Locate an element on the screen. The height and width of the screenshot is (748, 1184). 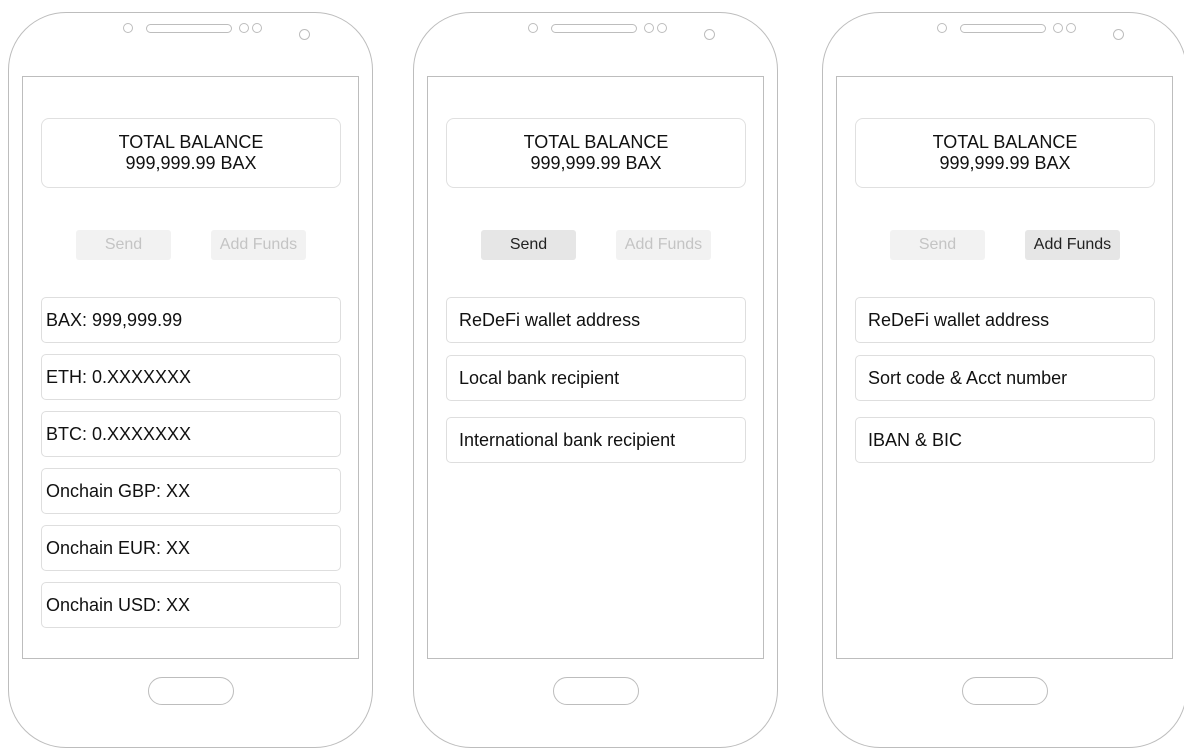
asset-row-gbp: Onchain GBP: XX is located at coordinates (191, 491).